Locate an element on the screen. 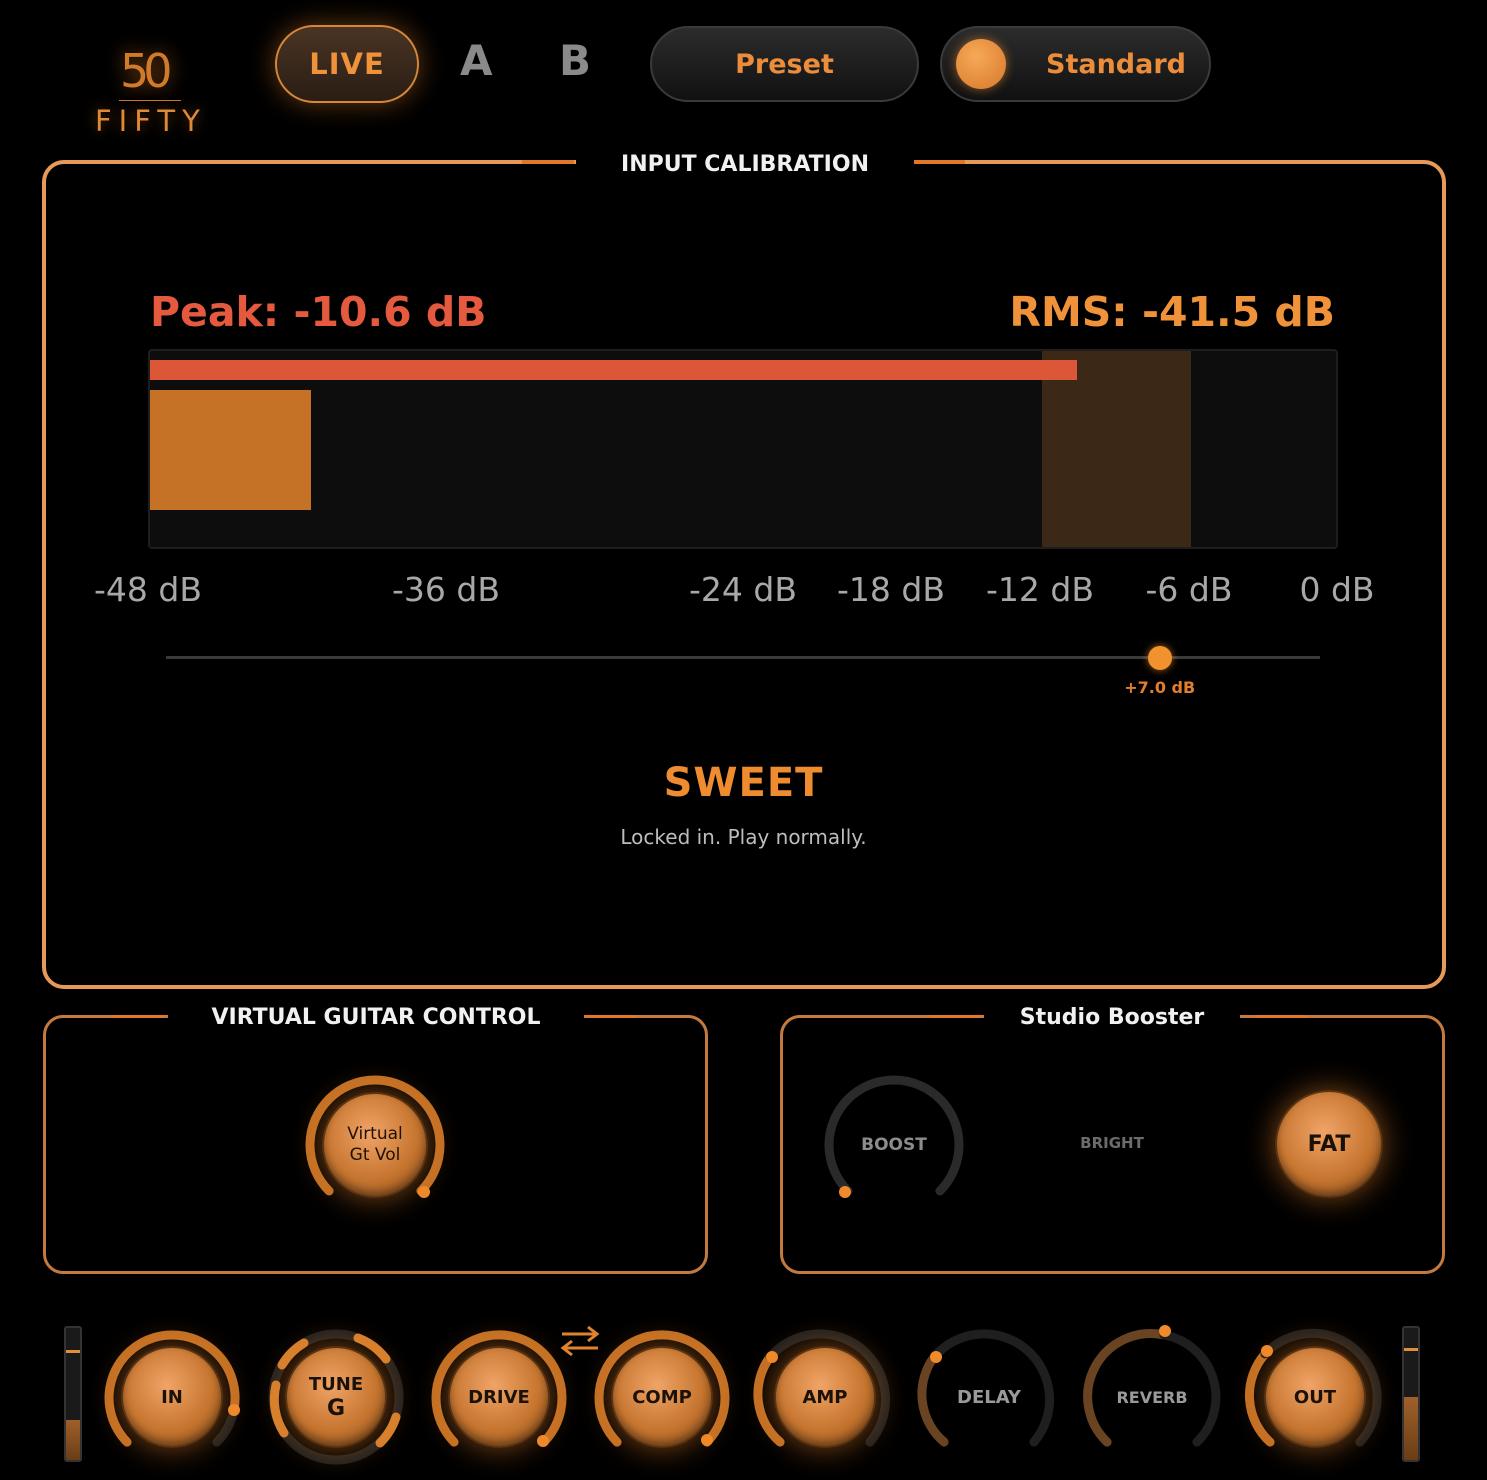 The height and width of the screenshot is (1480, 1487). output-level-fader is located at coordinates (1411, 1394).